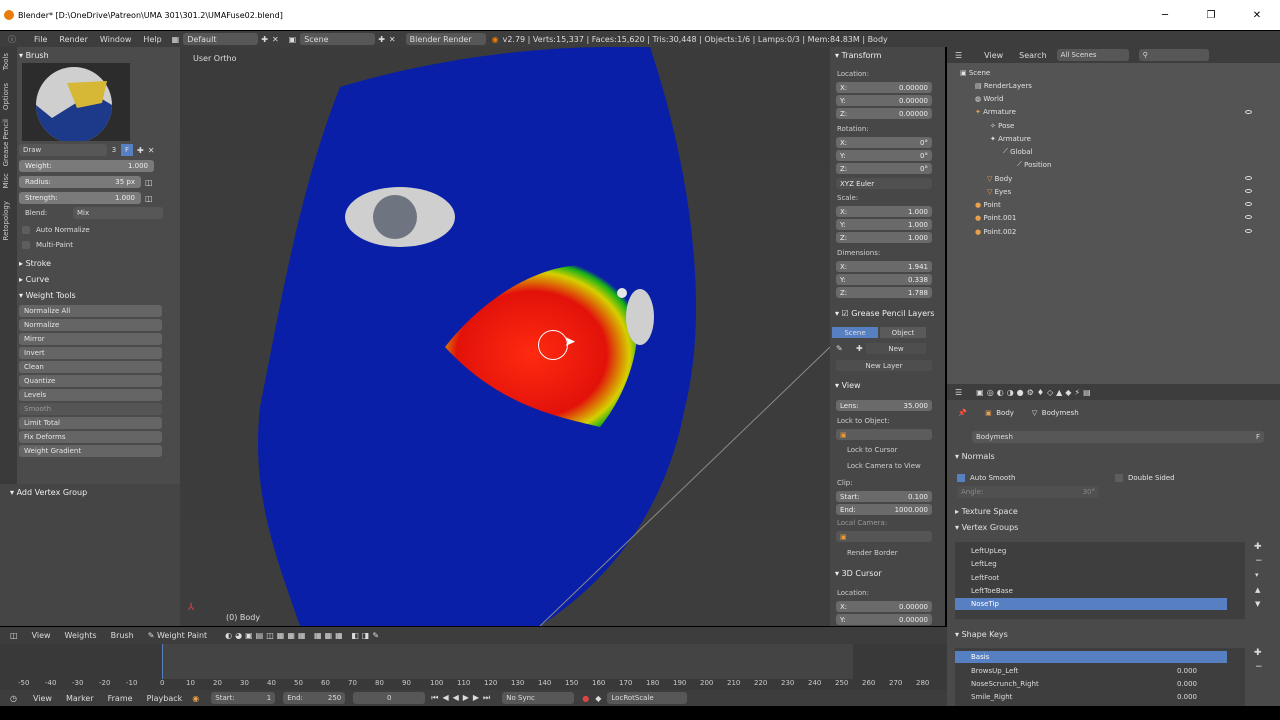 This screenshot has height=720, width=1280. What do you see at coordinates (1257, 15) in the screenshot?
I see `close-button: ✕` at bounding box center [1257, 15].